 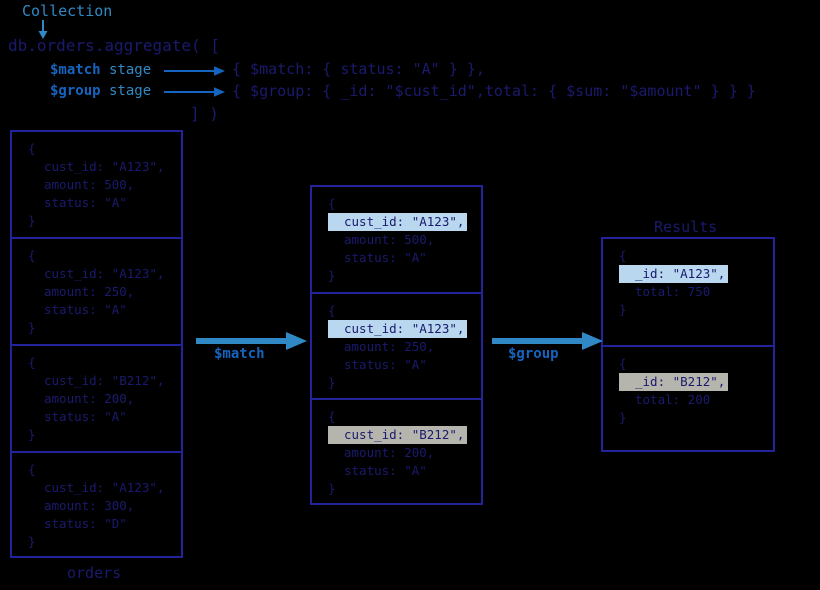 I want to click on aggregate-query-line: db.orders.aggregate( [, so click(x=114, y=45).